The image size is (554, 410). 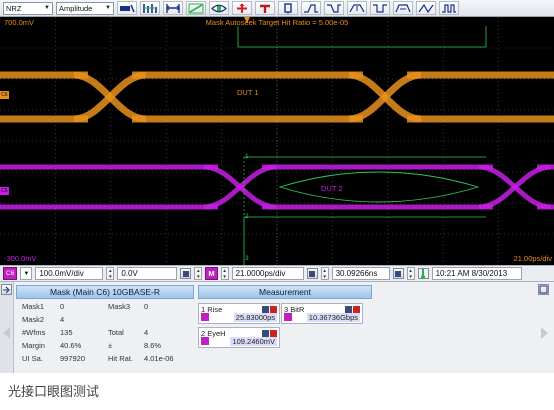 I want to click on eye-width-button, so click(x=380, y=8).